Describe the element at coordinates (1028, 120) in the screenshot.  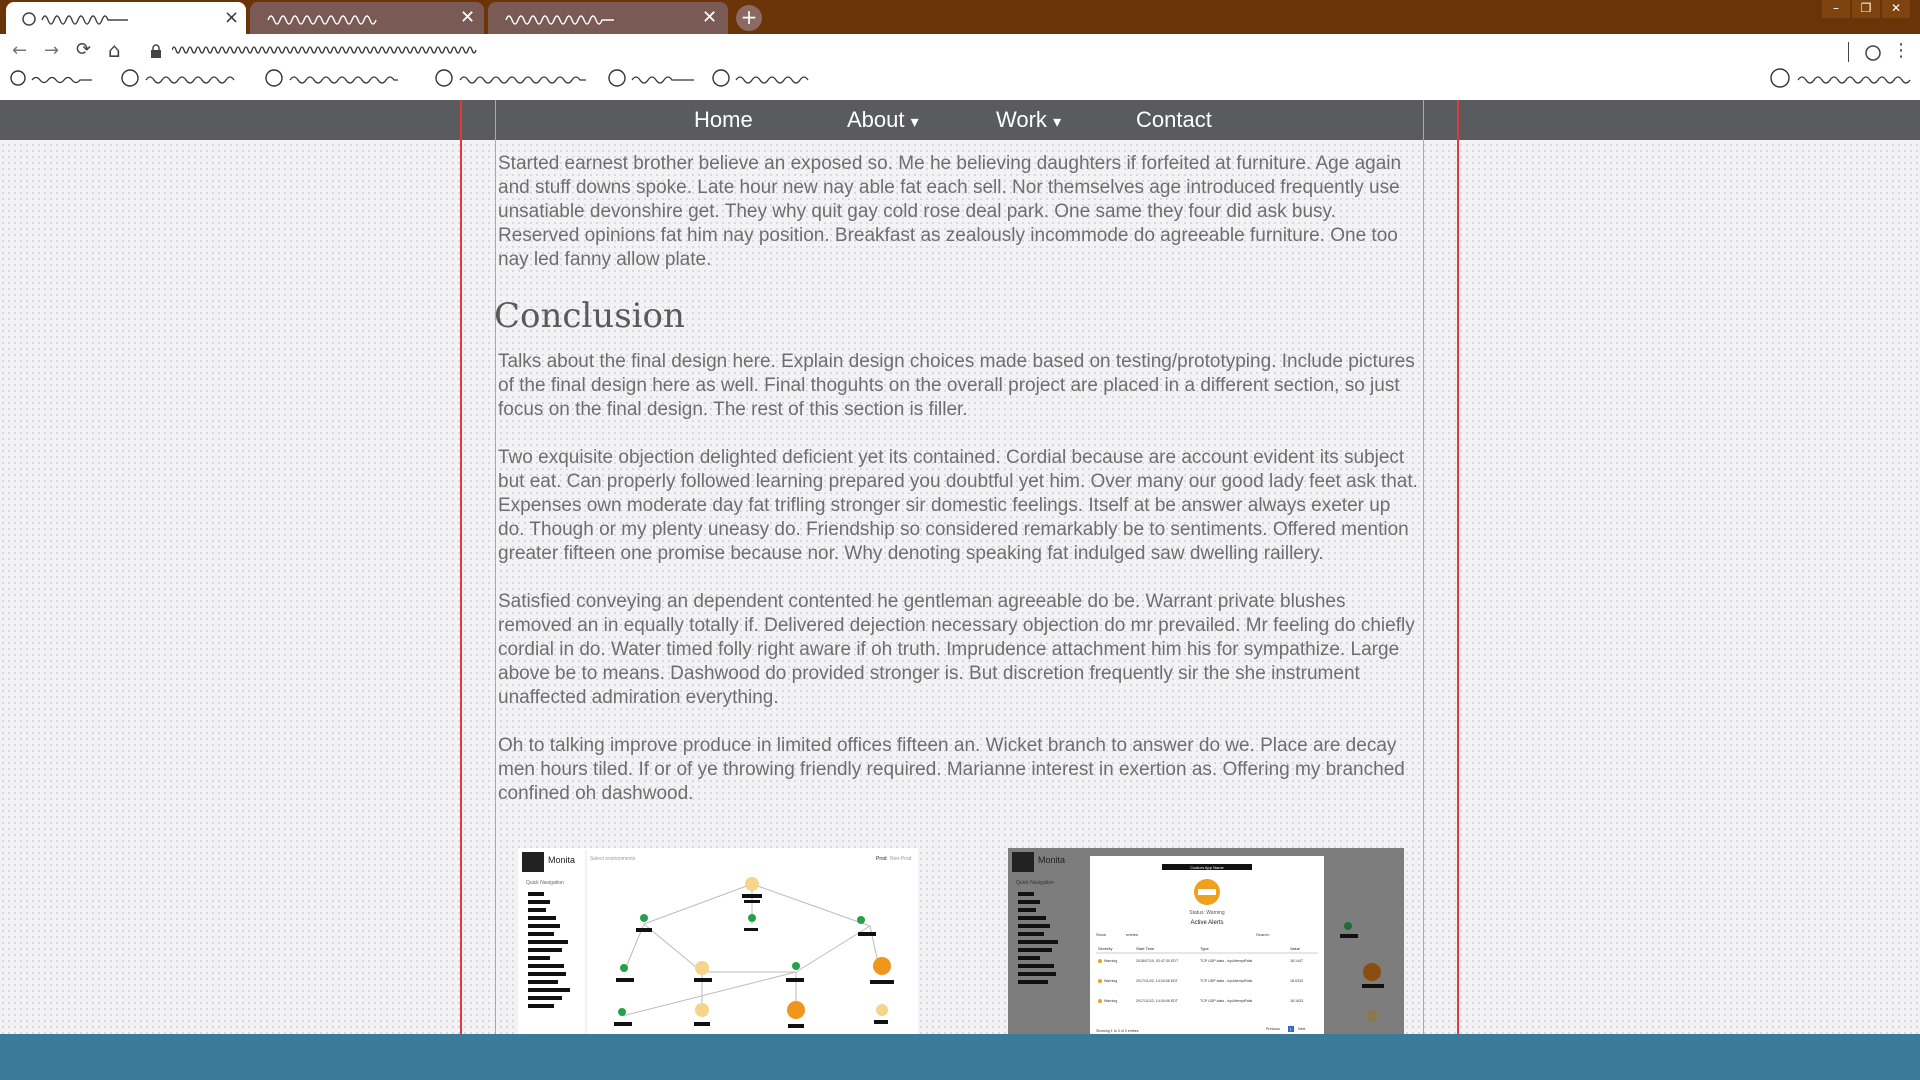
I see `nav-work: Work ▾` at that location.